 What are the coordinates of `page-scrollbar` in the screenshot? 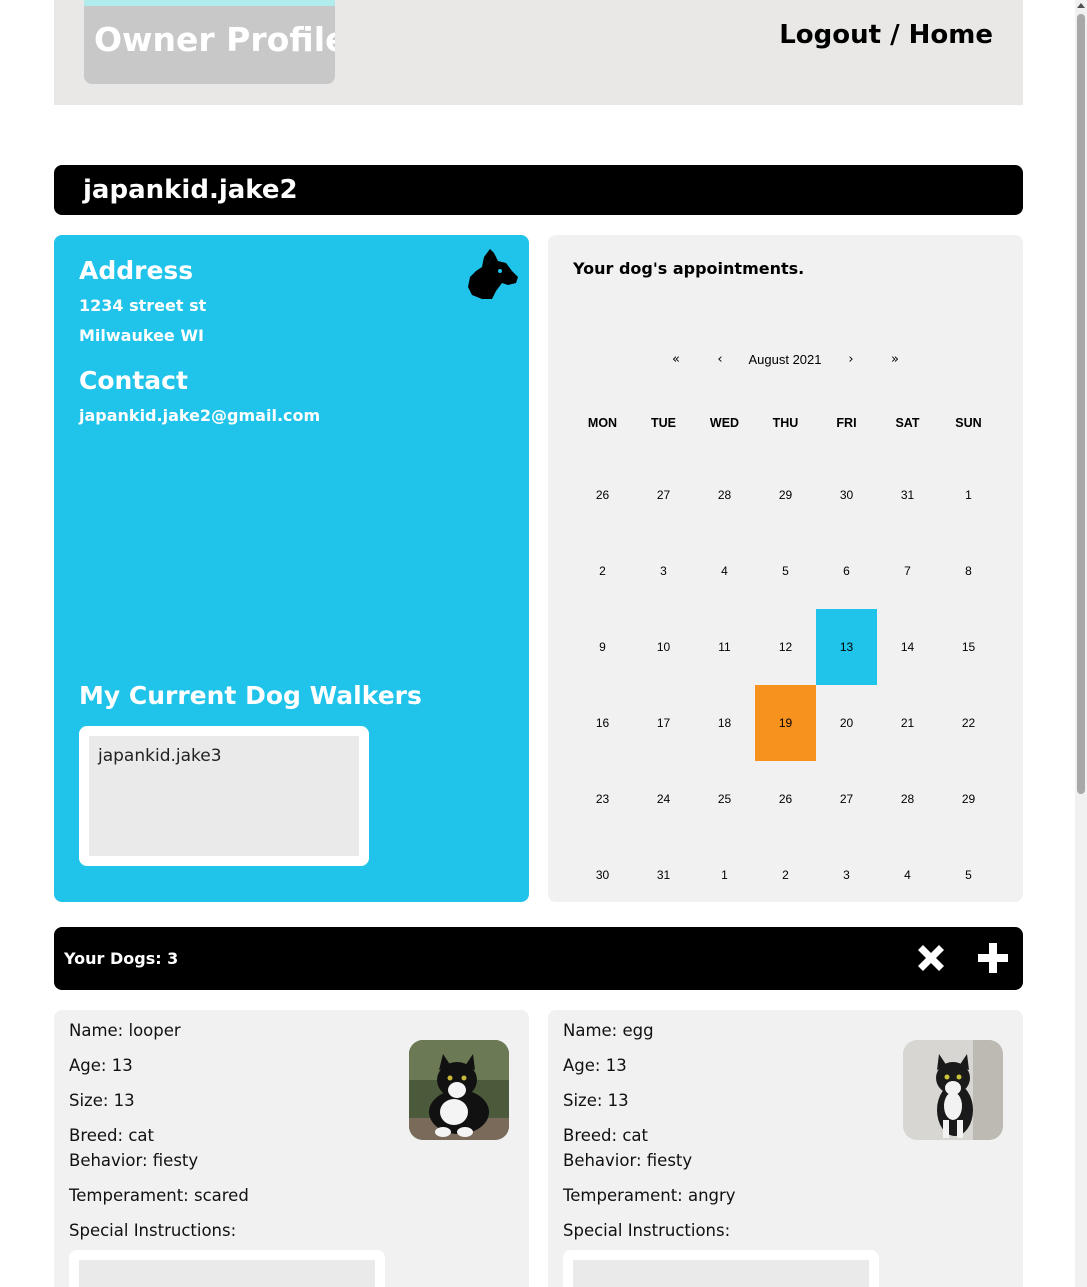 It's located at (1081, 643).